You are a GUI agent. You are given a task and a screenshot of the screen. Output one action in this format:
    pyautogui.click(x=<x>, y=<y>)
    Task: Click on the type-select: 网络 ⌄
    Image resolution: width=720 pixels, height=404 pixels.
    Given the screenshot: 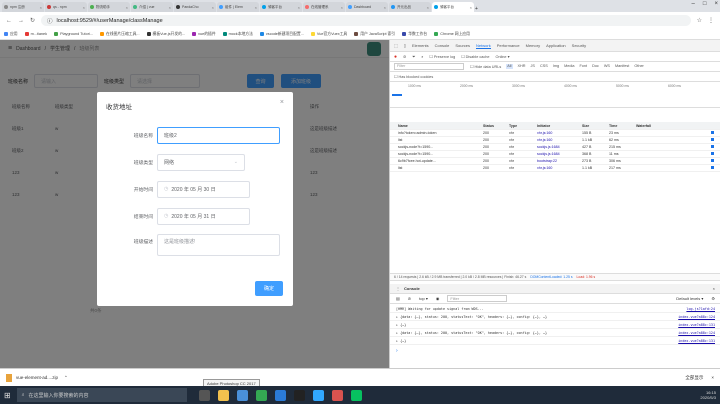 What is the action you would take?
    pyautogui.click(x=201, y=162)
    